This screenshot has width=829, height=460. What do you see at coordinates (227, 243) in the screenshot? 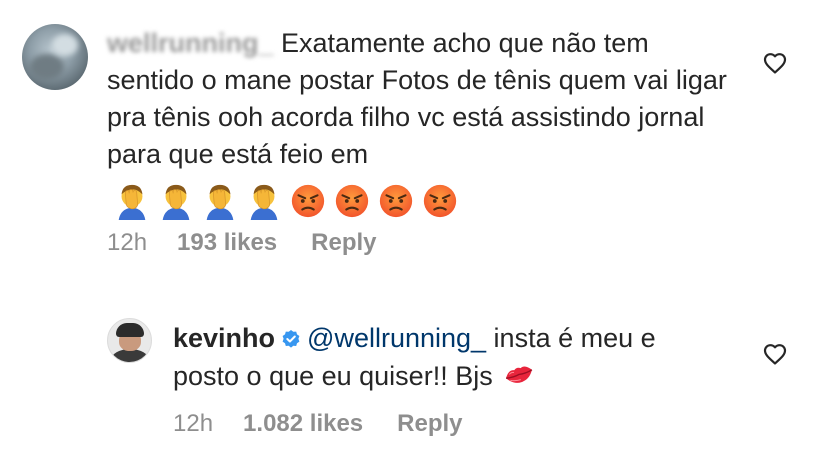
I see `comment-likes: 193 likes` at bounding box center [227, 243].